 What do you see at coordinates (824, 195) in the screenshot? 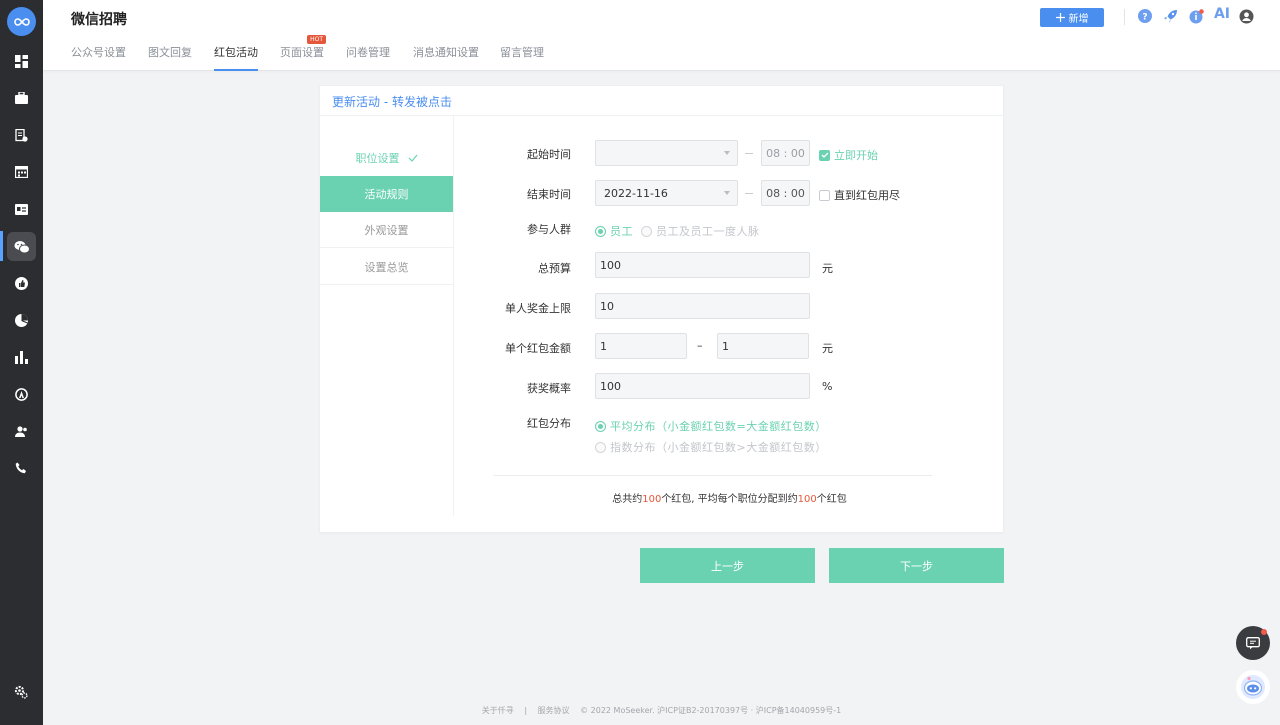
I see `checkbox-unchecked-icon` at bounding box center [824, 195].